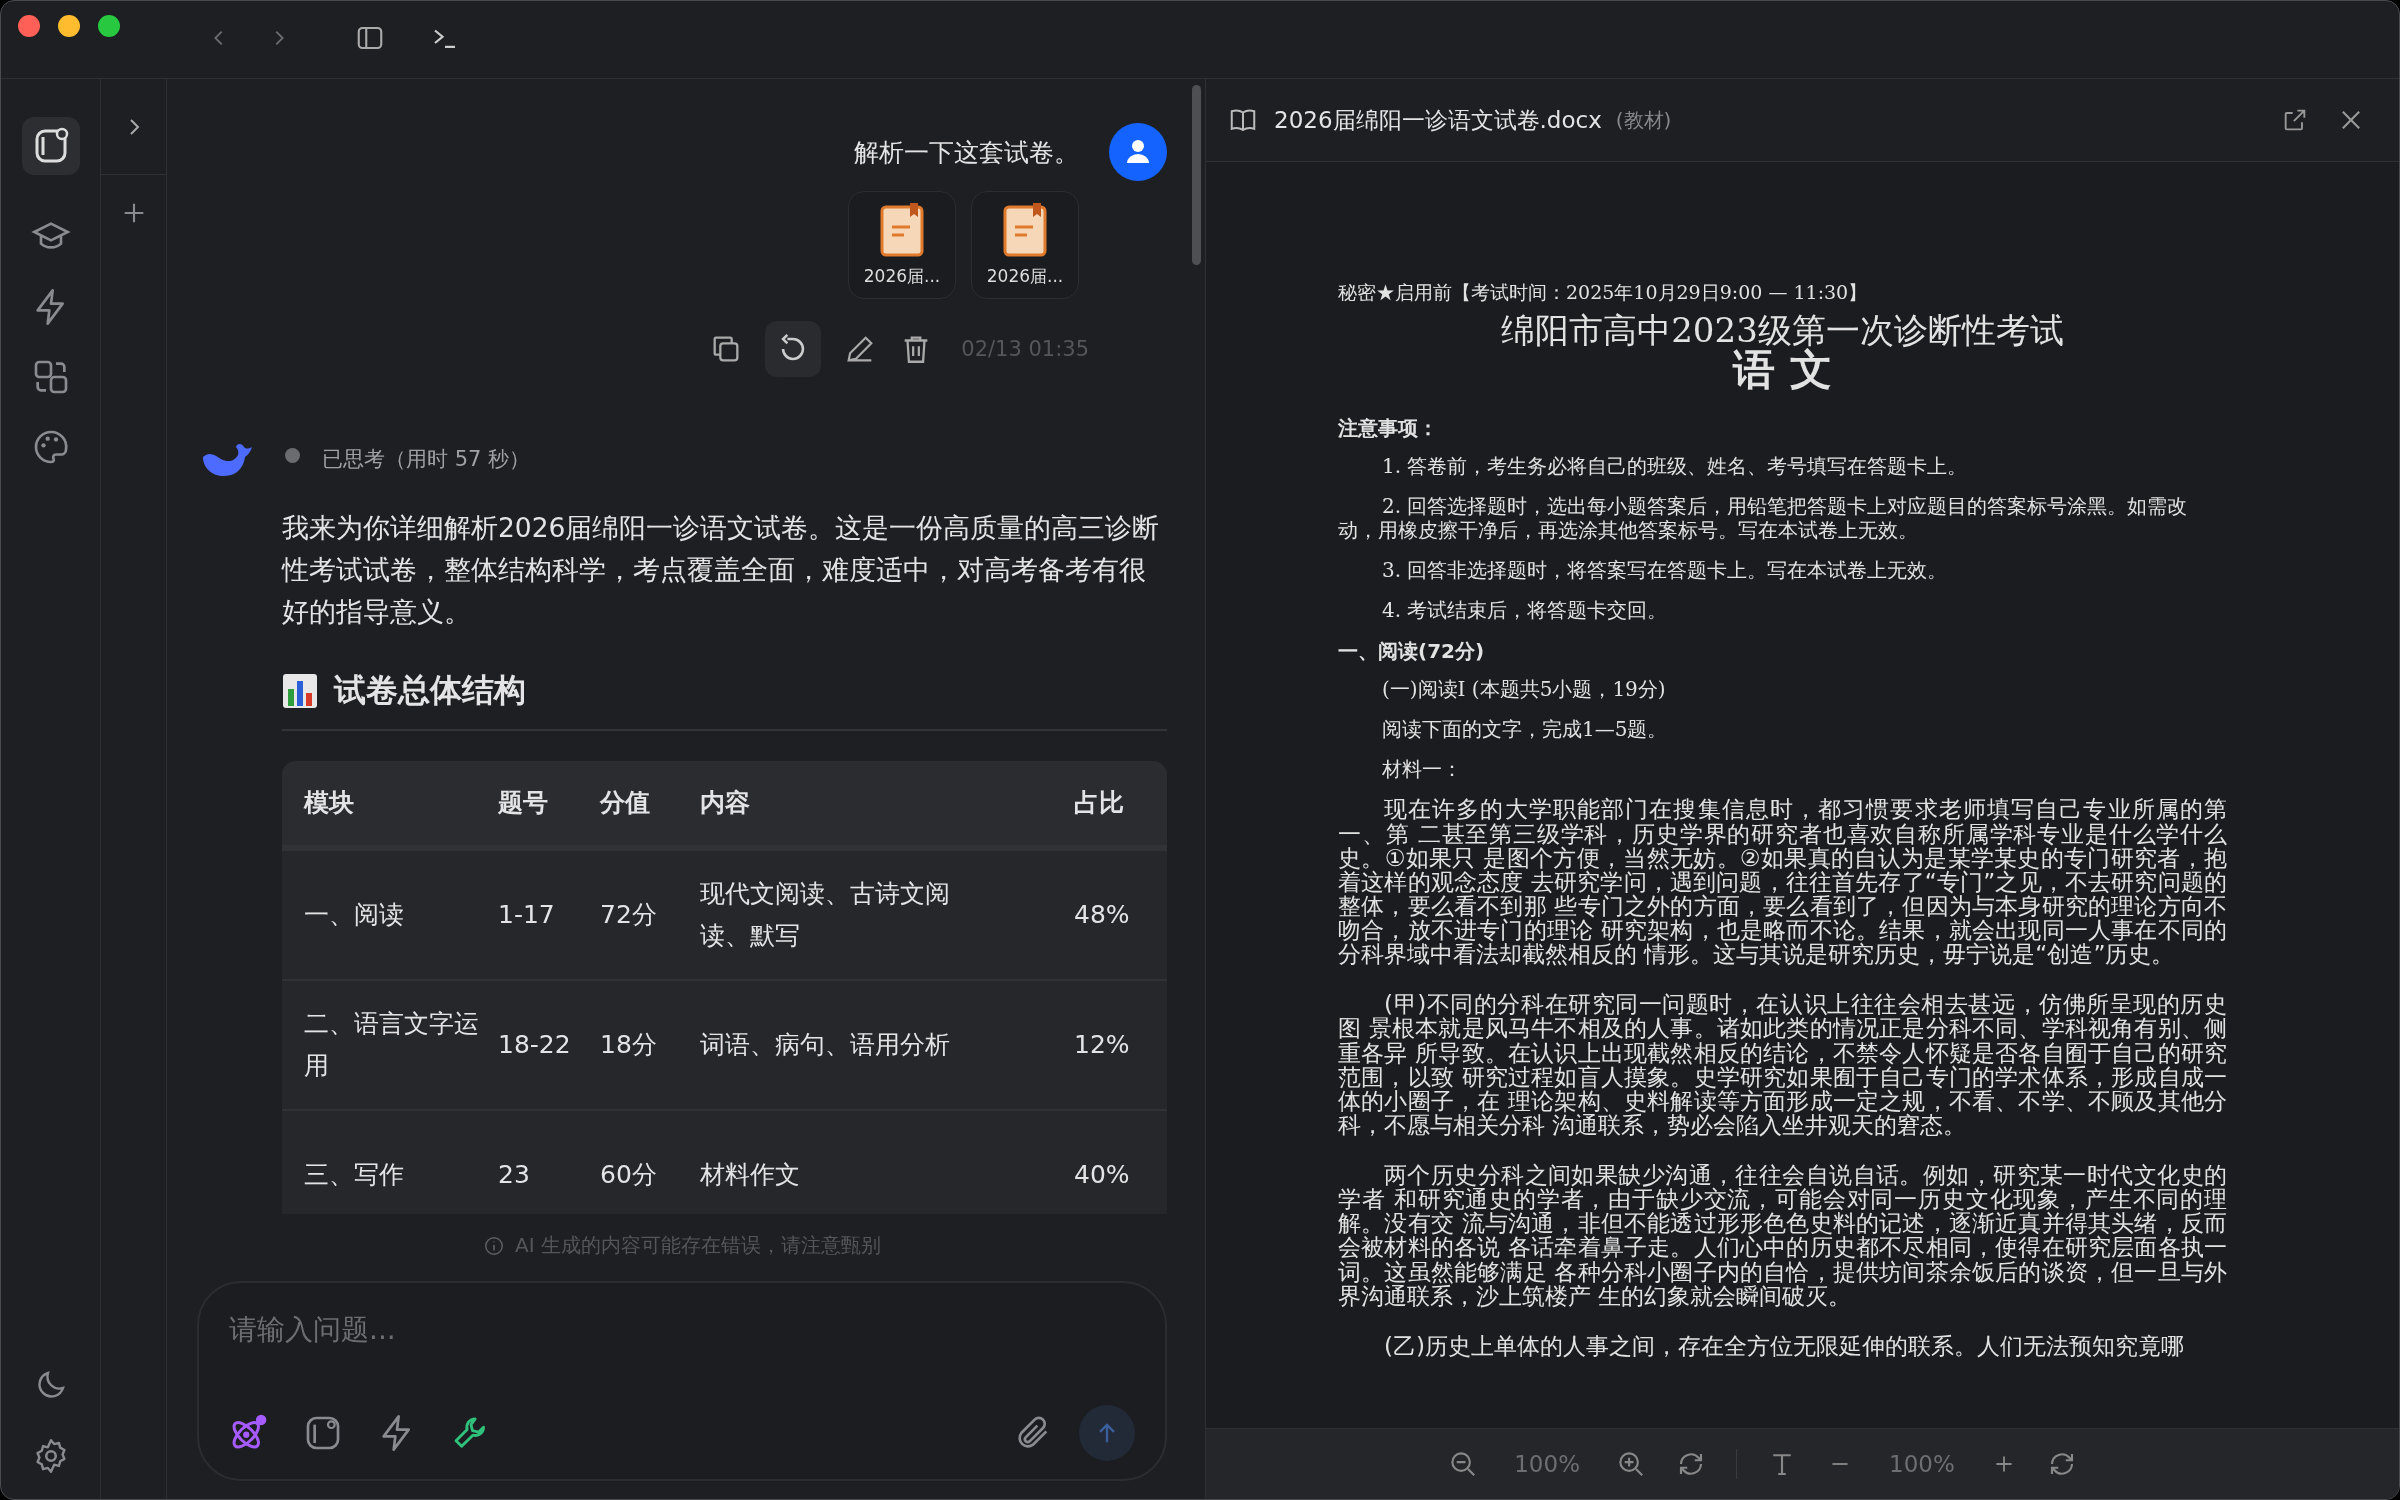  I want to click on user-message: 解析一下这套试卷。, so click(966, 153).